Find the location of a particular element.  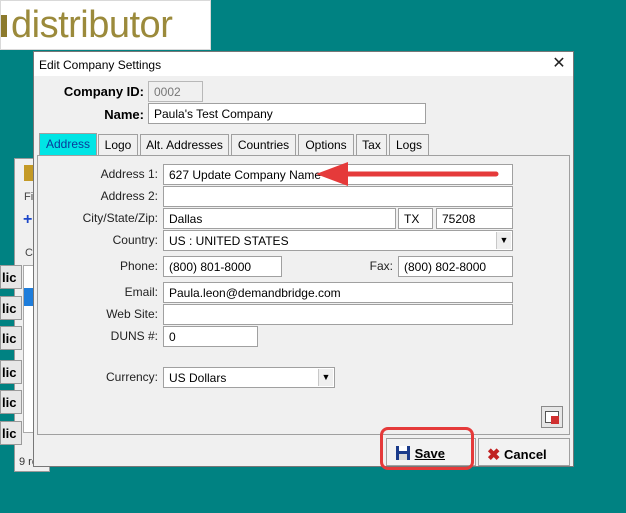

save-highlight-box is located at coordinates (427, 448).